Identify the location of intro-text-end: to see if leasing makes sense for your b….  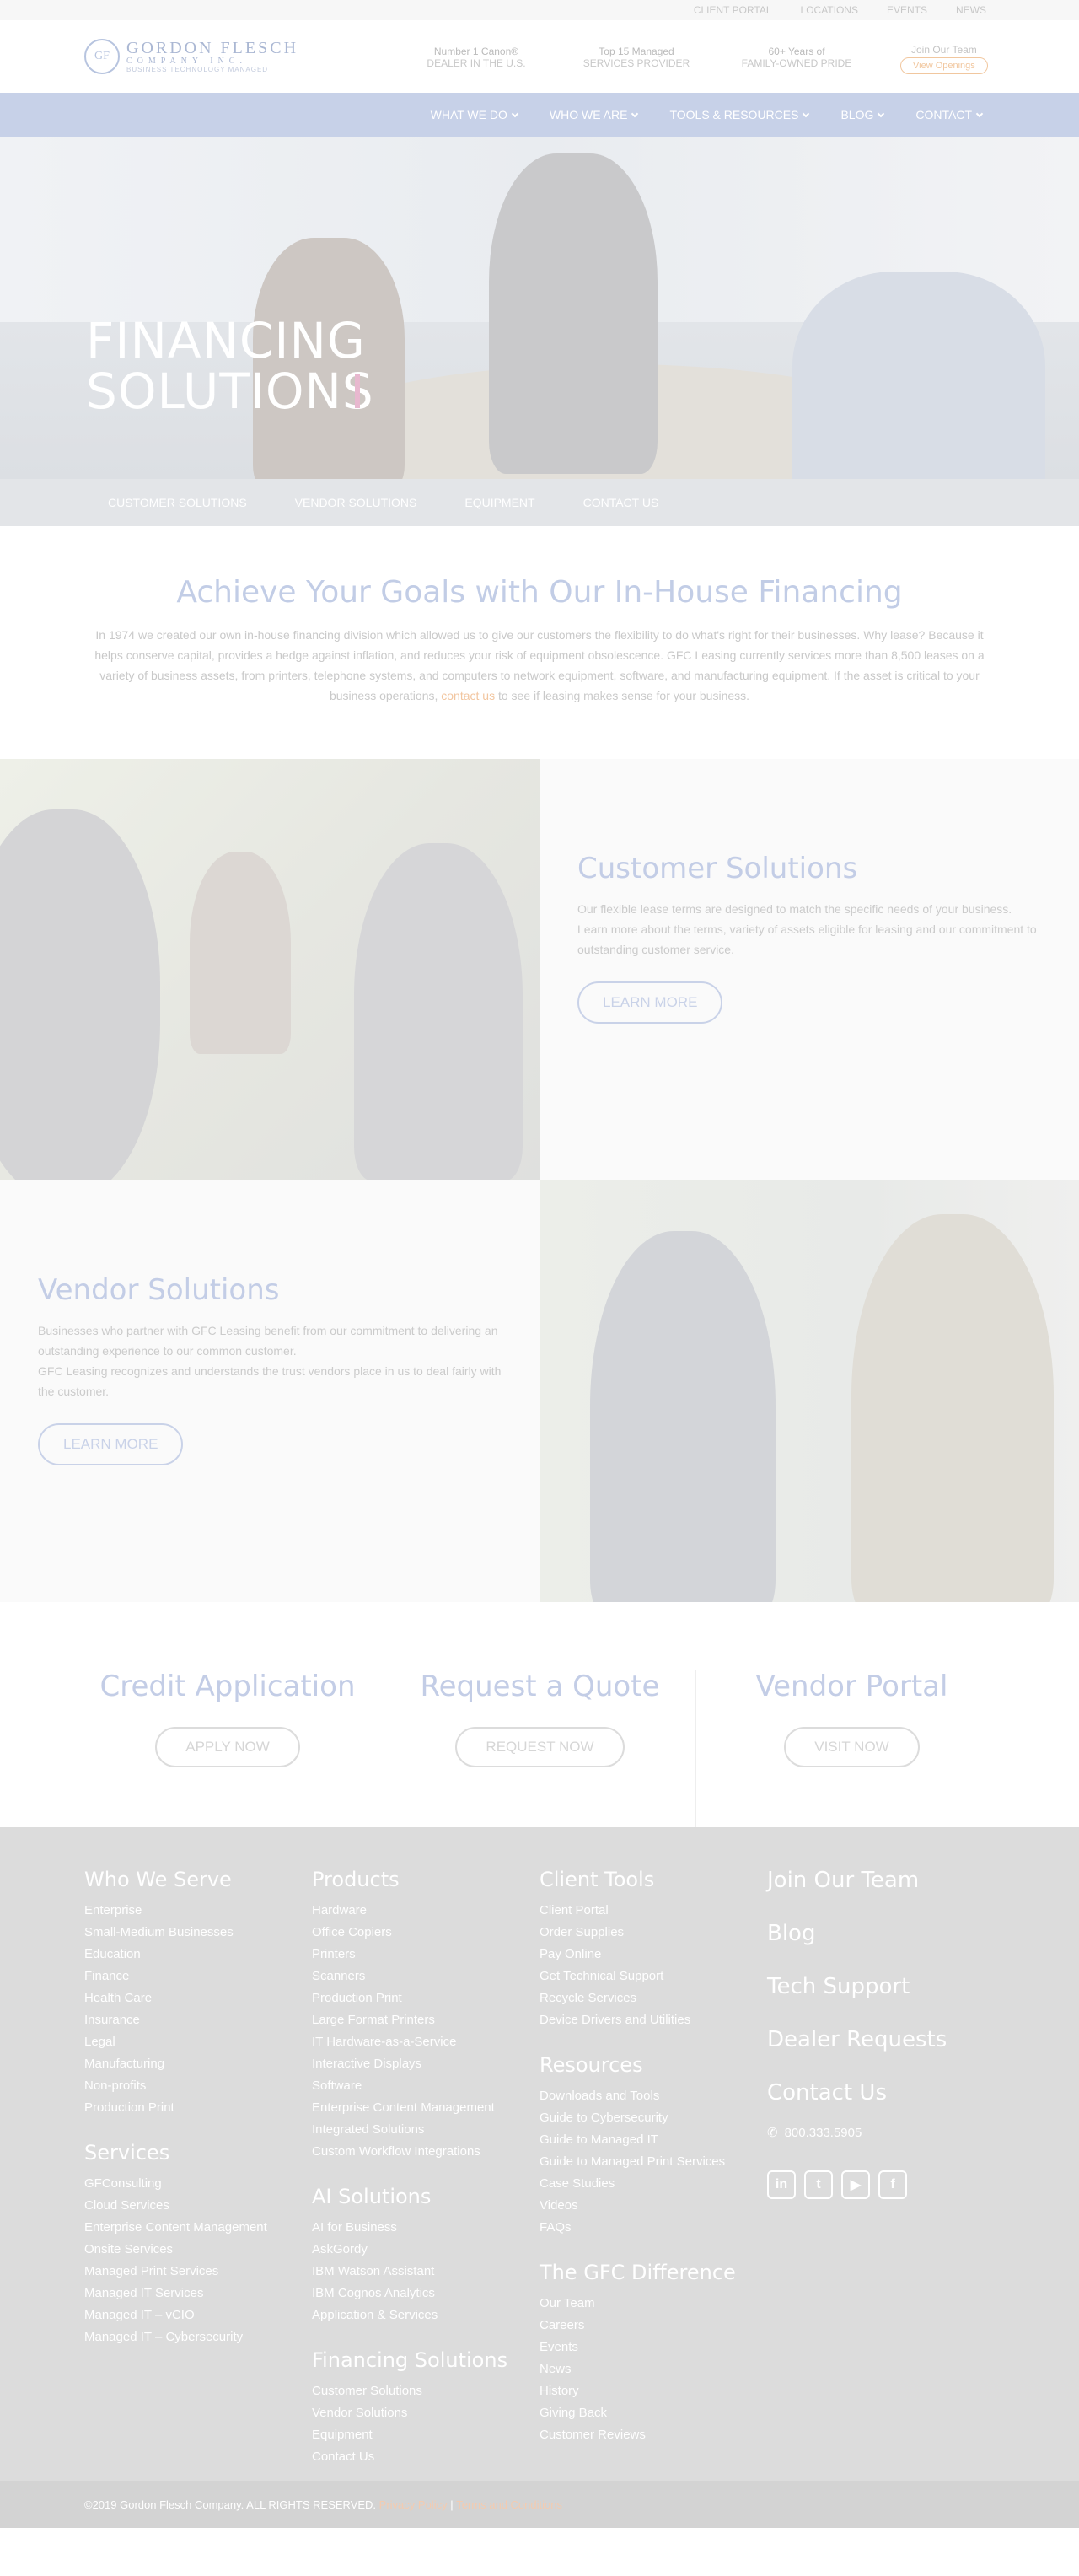
(623, 695).